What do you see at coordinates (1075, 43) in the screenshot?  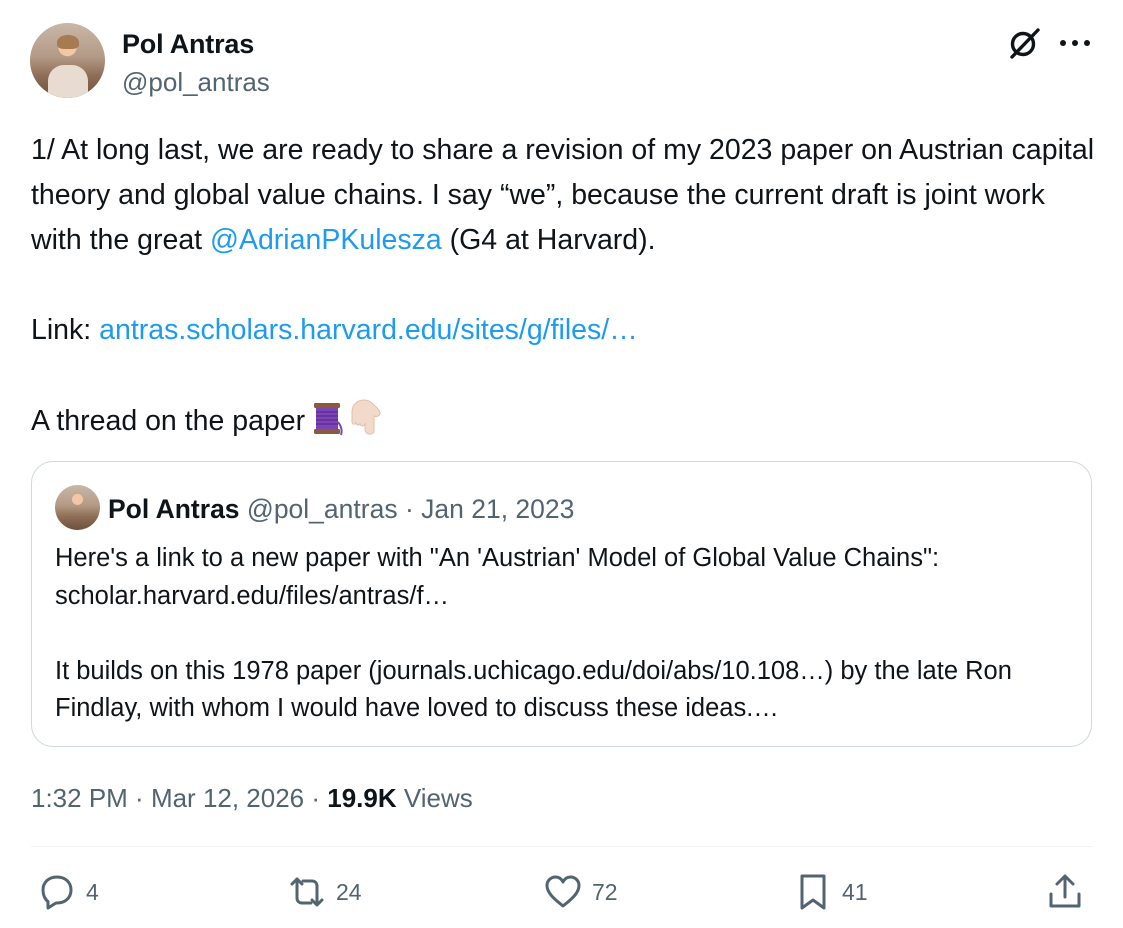 I see `more-options-icon` at bounding box center [1075, 43].